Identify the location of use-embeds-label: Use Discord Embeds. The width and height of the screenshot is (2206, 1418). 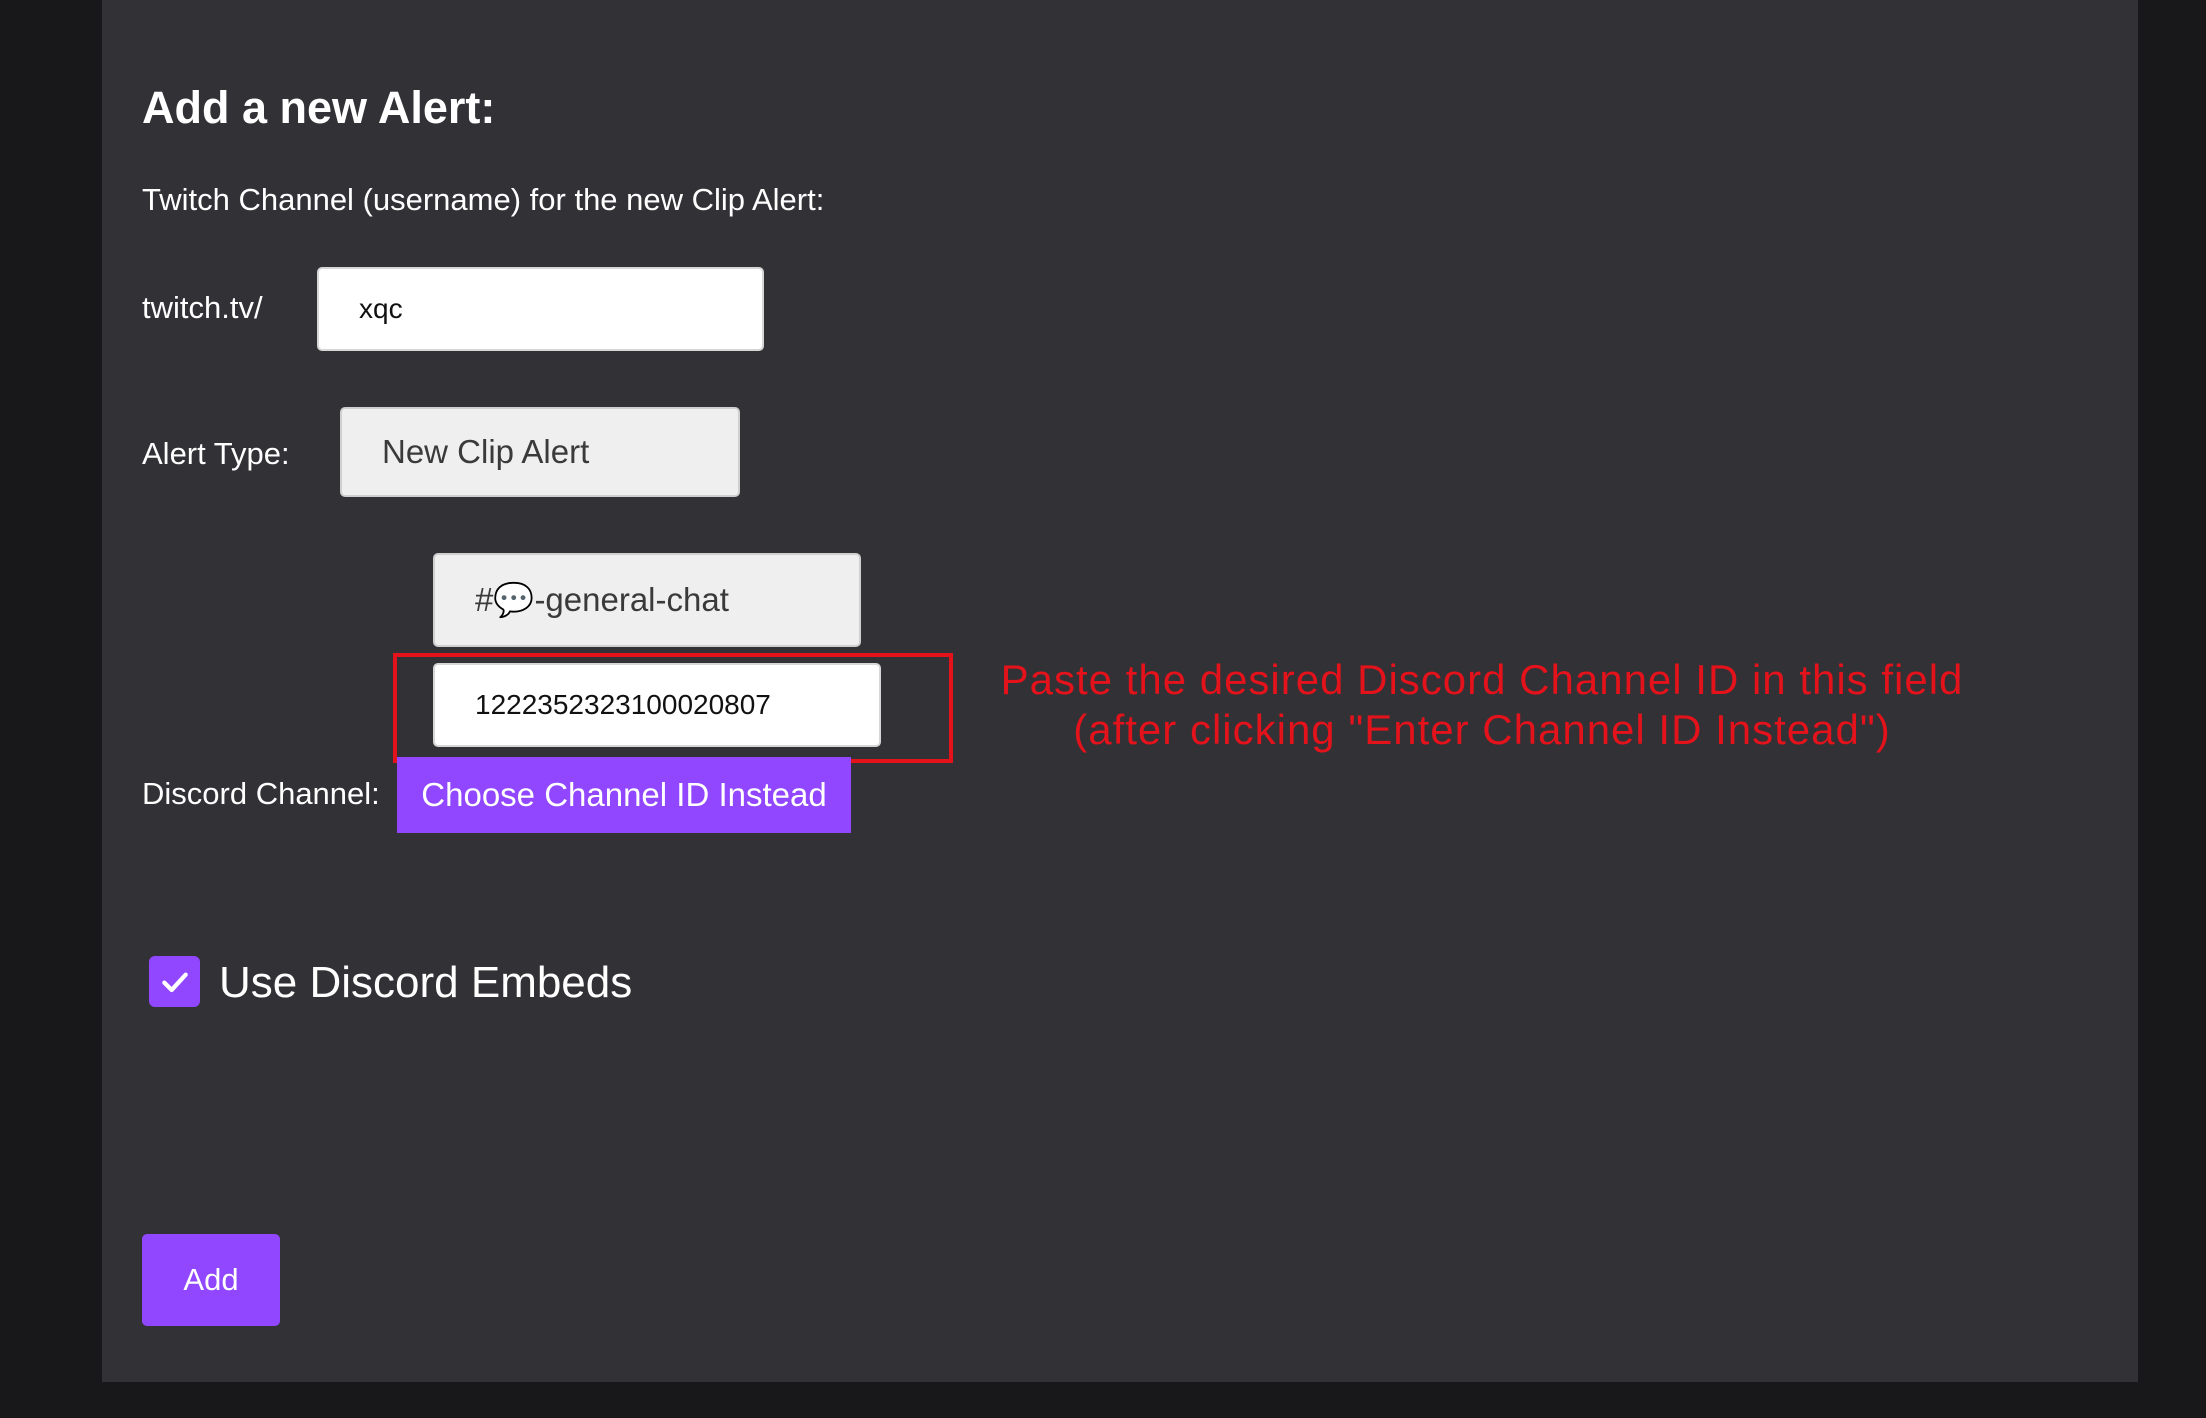
(426, 982).